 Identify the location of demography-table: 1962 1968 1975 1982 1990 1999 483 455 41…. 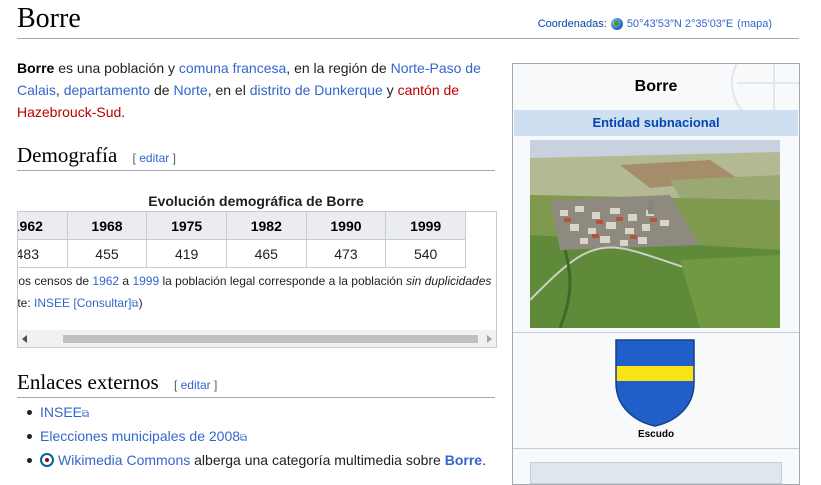
(242, 240).